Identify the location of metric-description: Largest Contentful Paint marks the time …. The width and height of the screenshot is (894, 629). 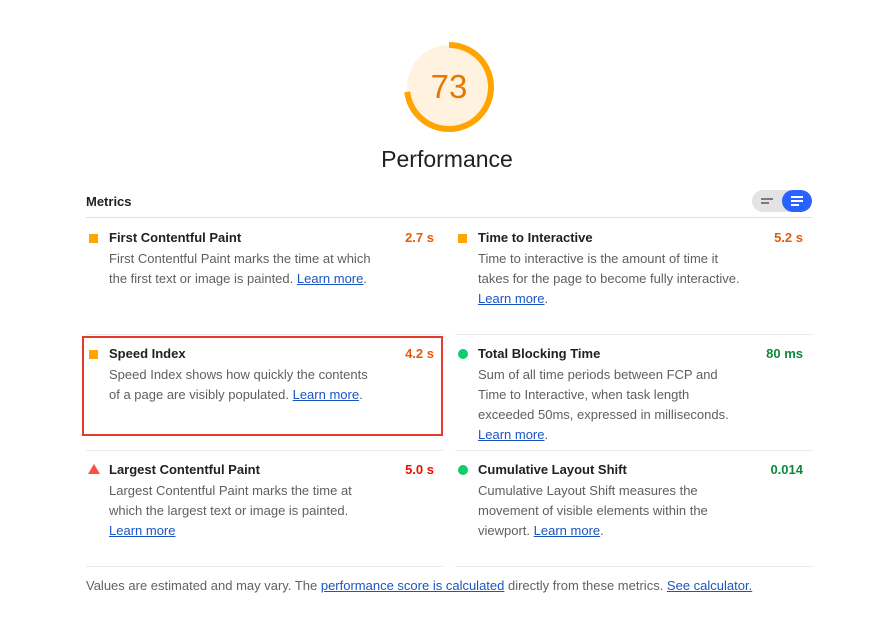
(244, 511).